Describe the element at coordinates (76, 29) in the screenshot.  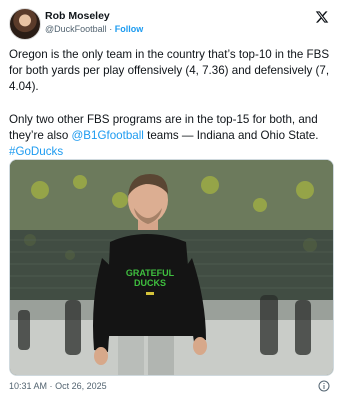
I see `author-handle: @DuckFootball` at that location.